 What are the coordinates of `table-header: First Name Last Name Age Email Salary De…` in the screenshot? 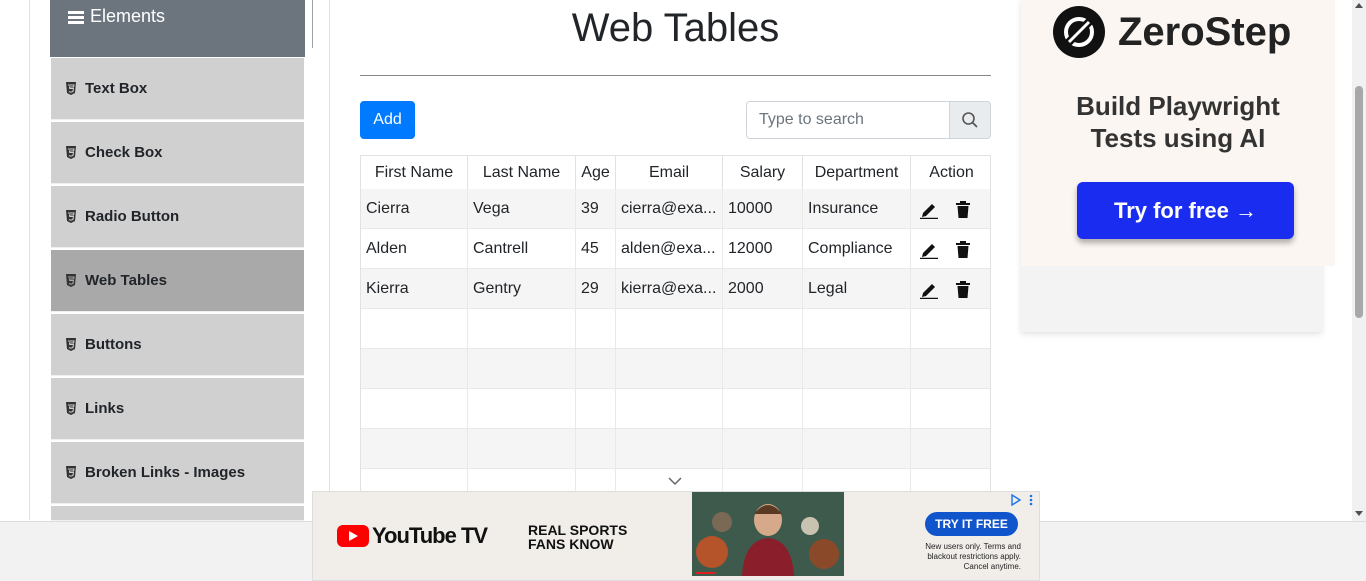 It's located at (675, 172).